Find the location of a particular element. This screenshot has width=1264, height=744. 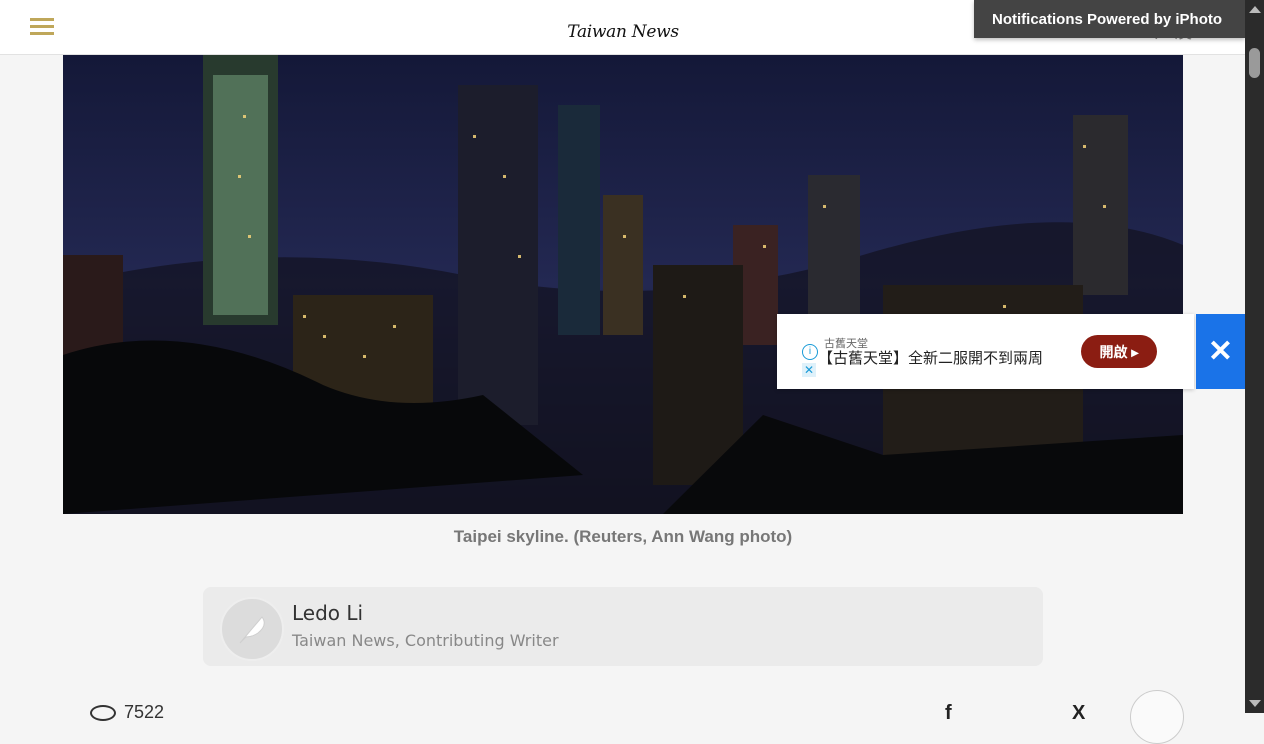

author-name: Ledo Li is located at coordinates (327, 613).